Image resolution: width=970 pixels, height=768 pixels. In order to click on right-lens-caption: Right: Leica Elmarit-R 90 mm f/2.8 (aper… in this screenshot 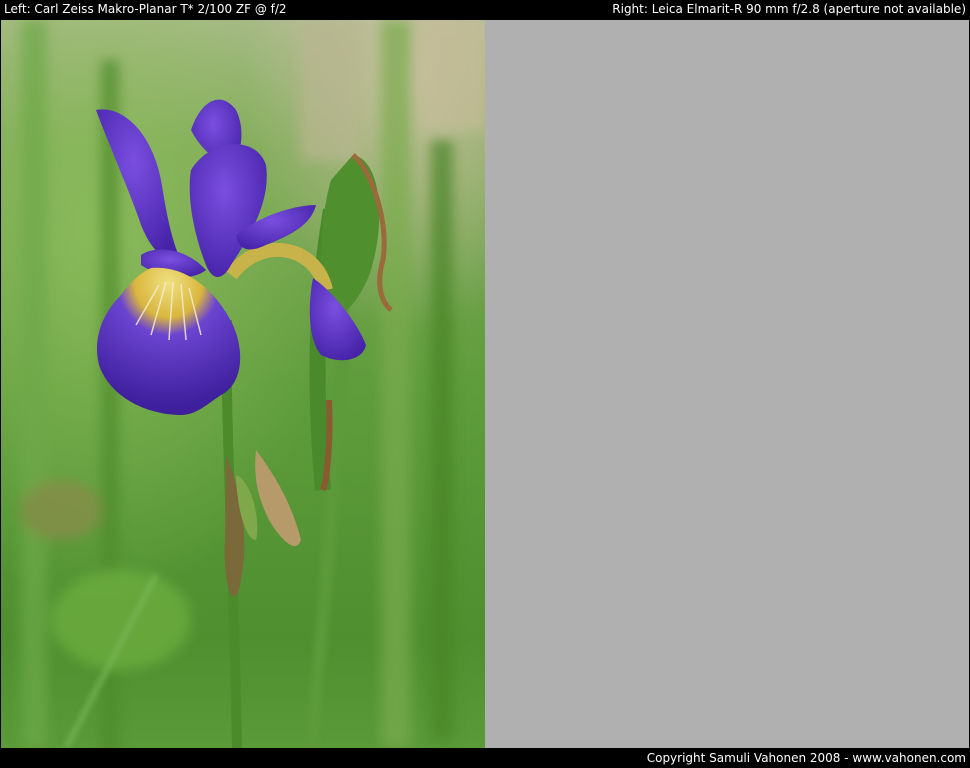, I will do `click(789, 9)`.